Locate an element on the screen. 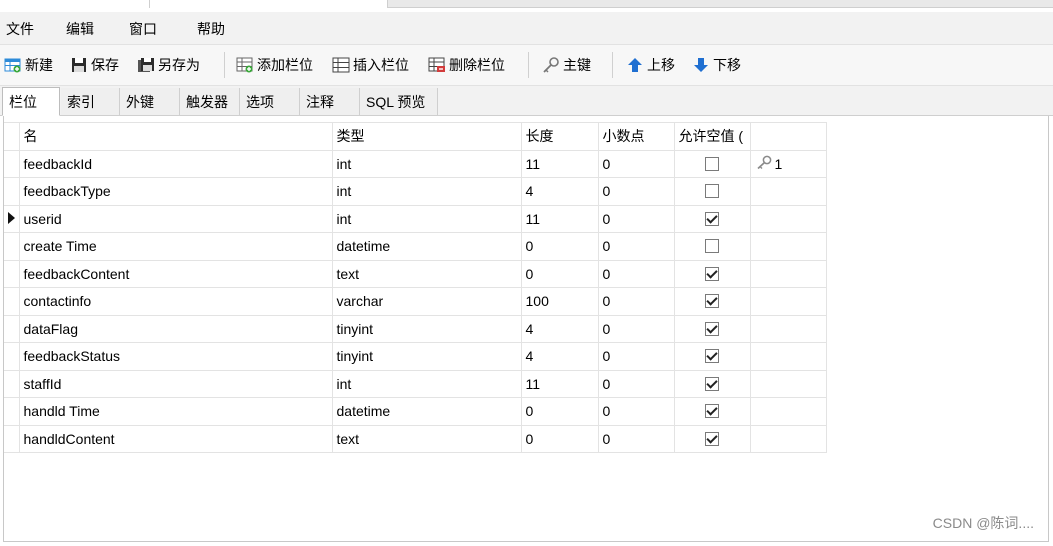 This screenshot has height=546, width=1053. table-row: handld Time datetime 0 0 is located at coordinates (415, 411).